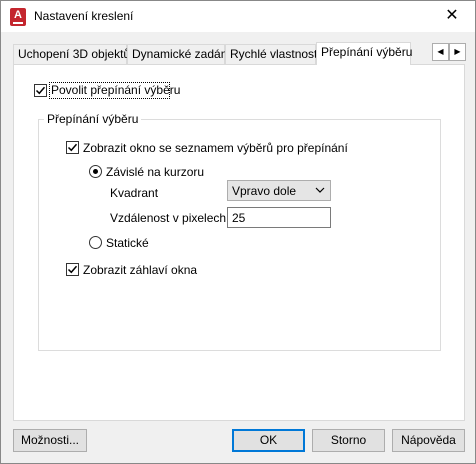 This screenshot has width=476, height=464. What do you see at coordinates (440, 52) in the screenshot?
I see `tab-scroll-left-icon: ◀` at bounding box center [440, 52].